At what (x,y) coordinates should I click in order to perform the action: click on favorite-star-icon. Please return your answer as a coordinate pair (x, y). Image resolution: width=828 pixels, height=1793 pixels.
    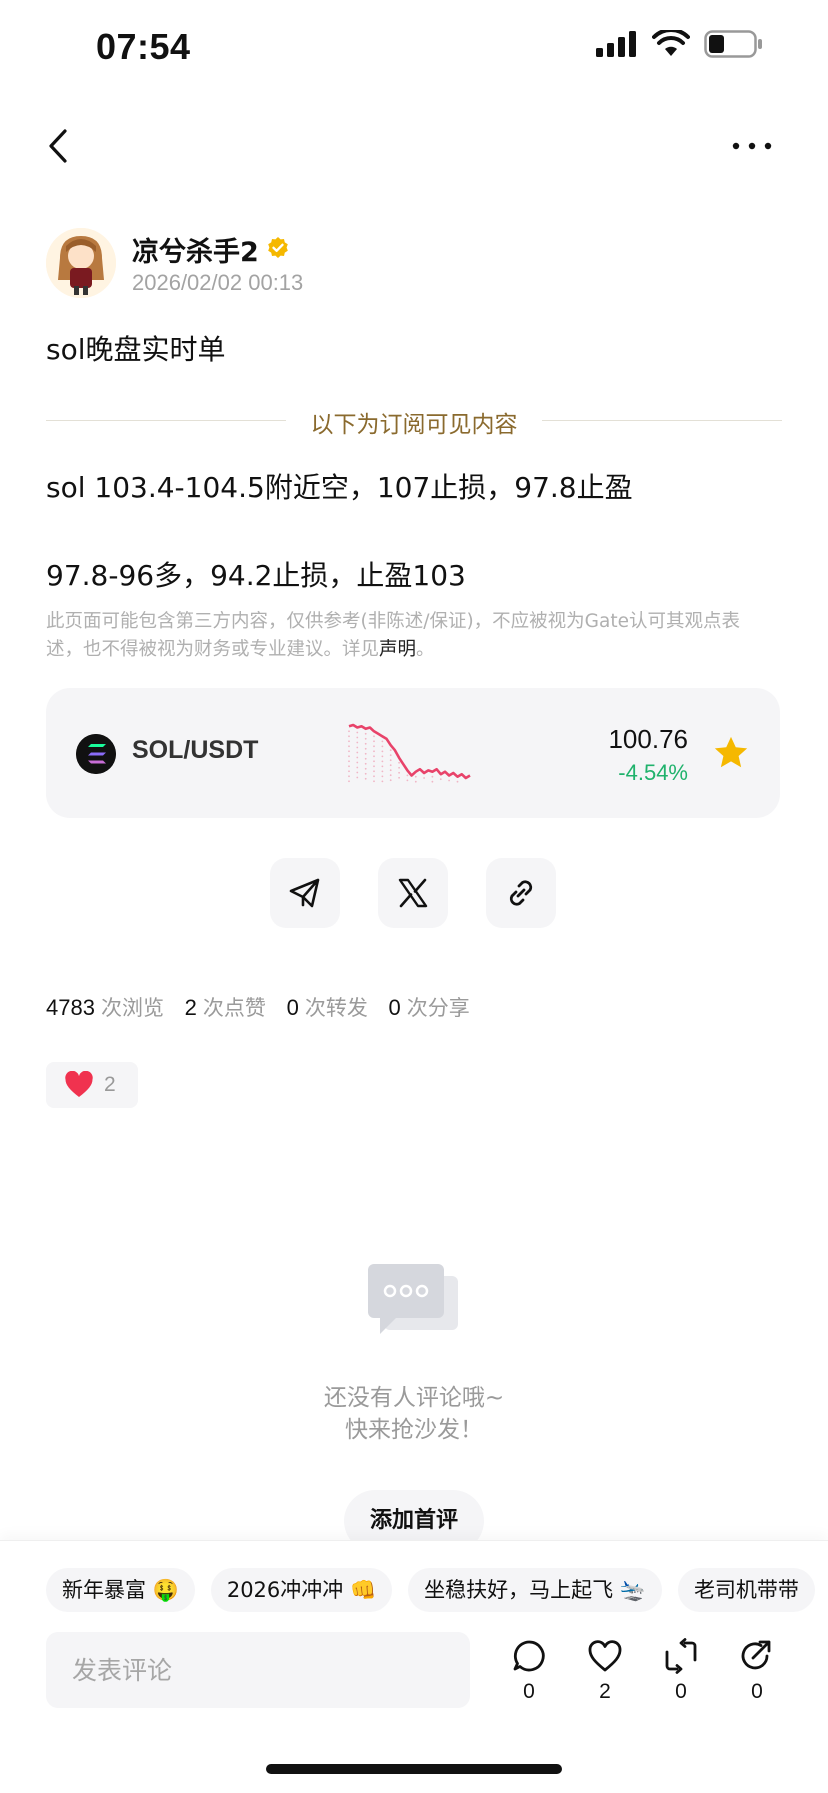
    Looking at the image, I should click on (731, 753).